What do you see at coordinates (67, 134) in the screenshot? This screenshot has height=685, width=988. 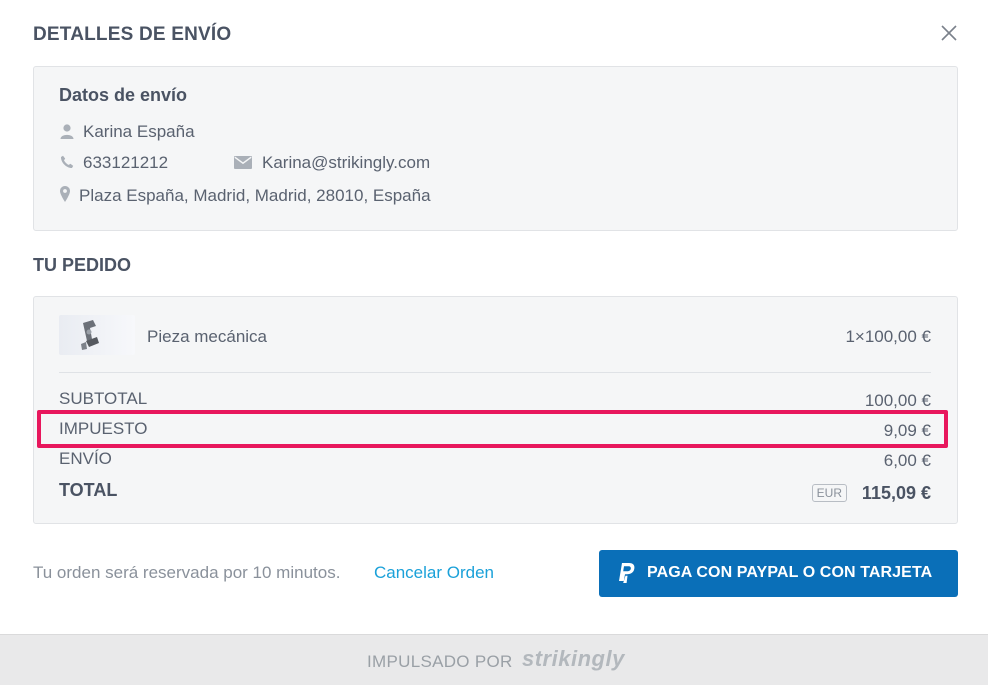 I see `user-icon` at bounding box center [67, 134].